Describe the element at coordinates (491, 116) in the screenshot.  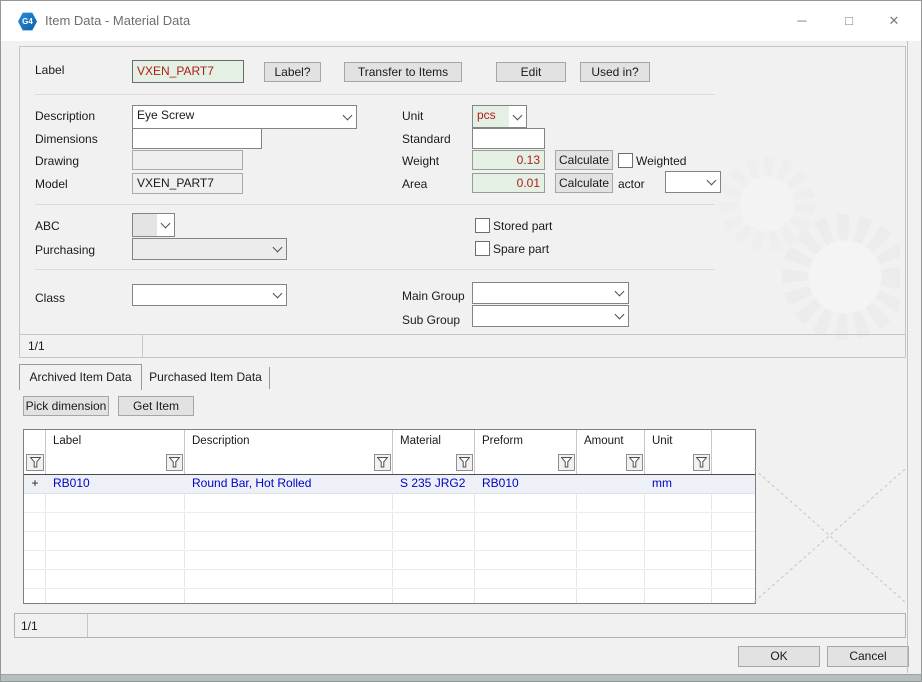
I see `unit-value: pcs` at that location.